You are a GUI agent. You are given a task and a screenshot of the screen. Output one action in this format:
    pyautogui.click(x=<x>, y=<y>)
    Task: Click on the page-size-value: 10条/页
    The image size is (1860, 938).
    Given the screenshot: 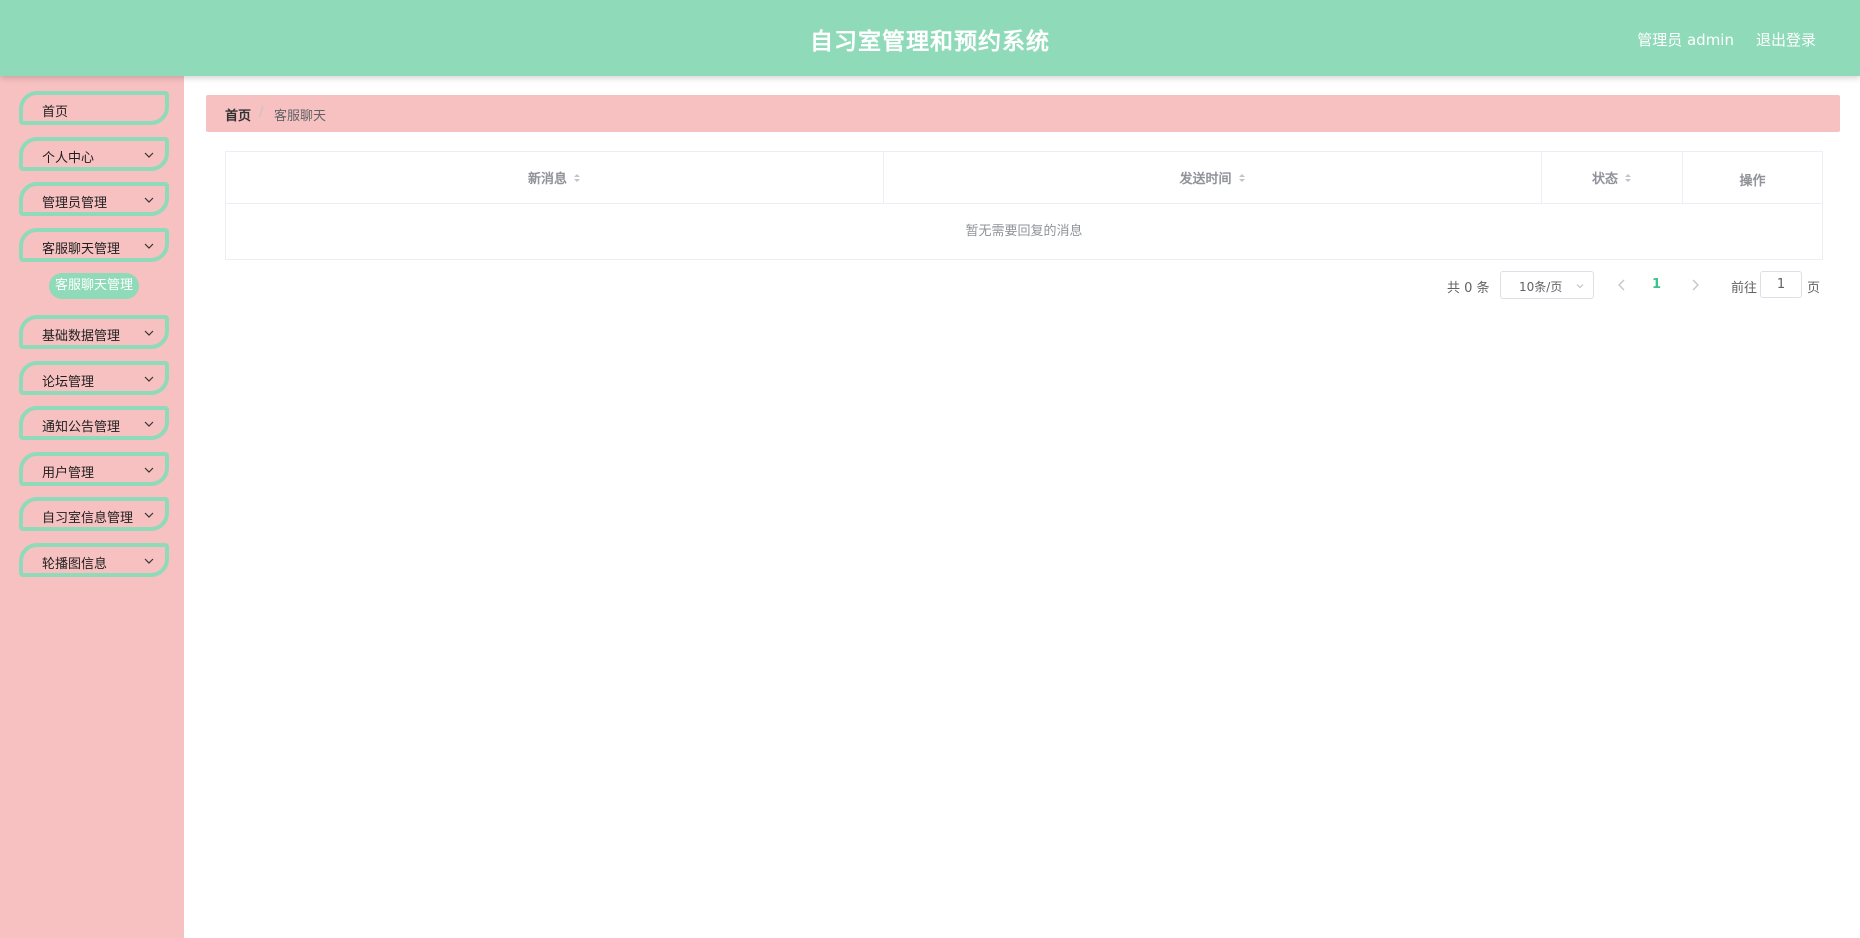 What is the action you would take?
    pyautogui.click(x=1541, y=287)
    